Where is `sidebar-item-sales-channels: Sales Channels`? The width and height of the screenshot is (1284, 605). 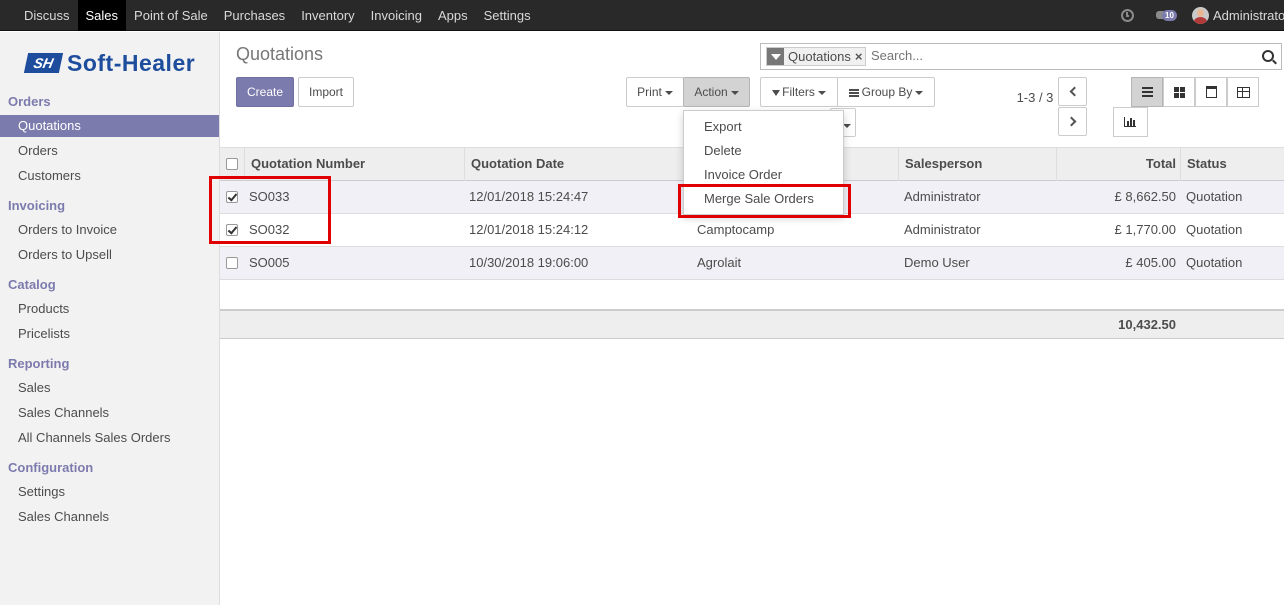
sidebar-item-sales-channels: Sales Channels is located at coordinates (109, 413).